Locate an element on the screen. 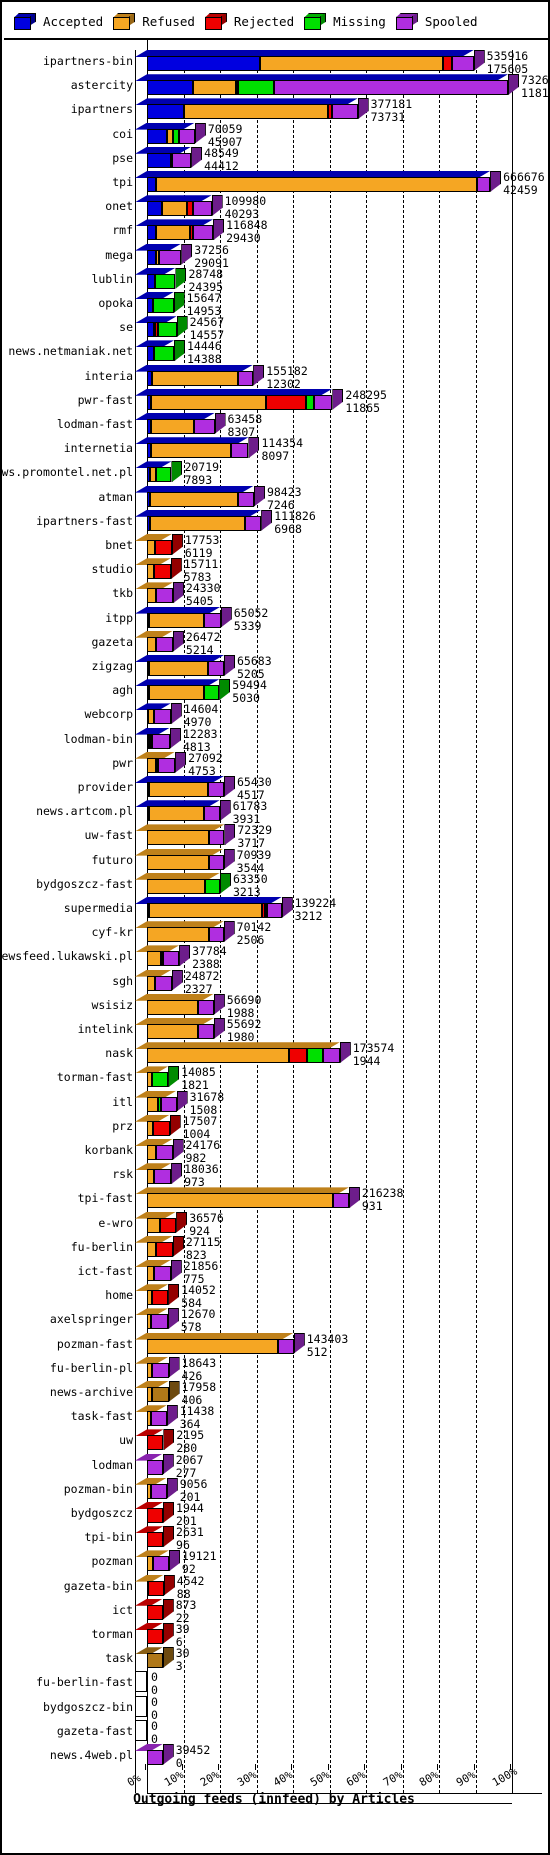 Image resolution: width=550 pixels, height=1855 pixels. bar-row: bydgoszcz-bin 0 0 is located at coordinates (276, 1707).